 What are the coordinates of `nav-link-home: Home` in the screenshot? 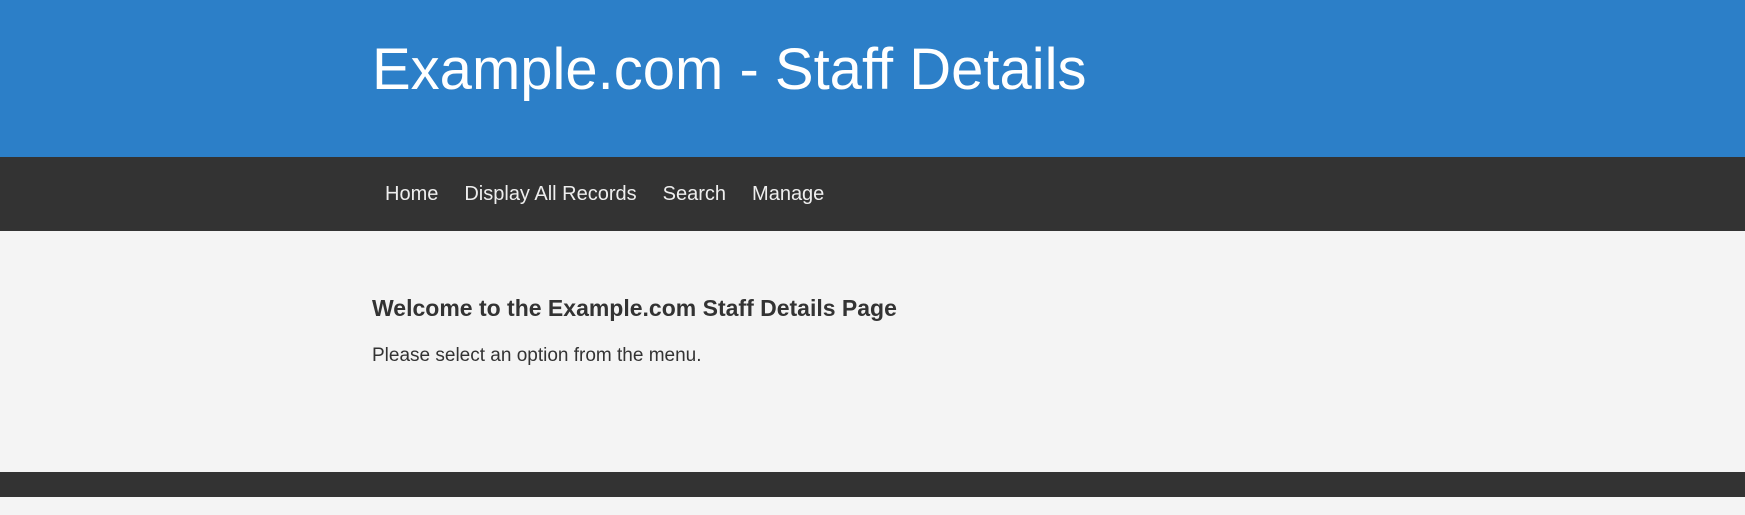 It's located at (411, 194).